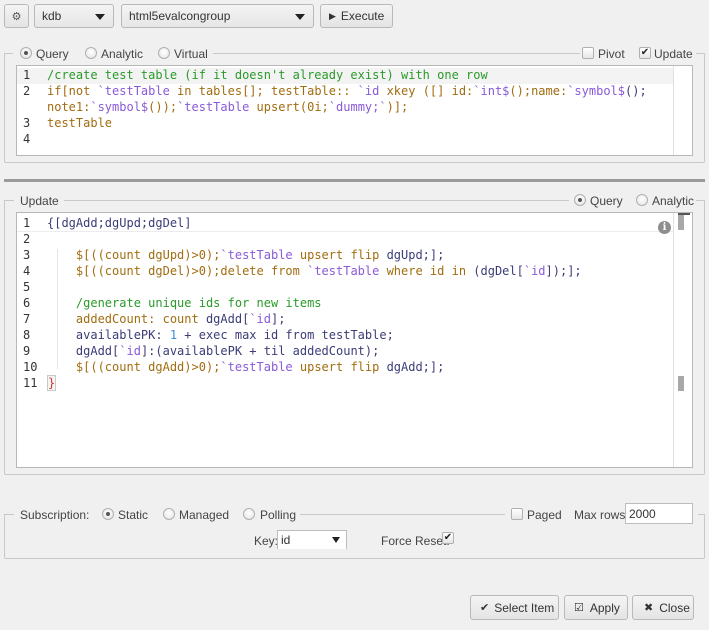 The image size is (709, 630). Describe the element at coordinates (134, 367) in the screenshot. I see `code-token: $[((count dgAdd)>0);` at that location.